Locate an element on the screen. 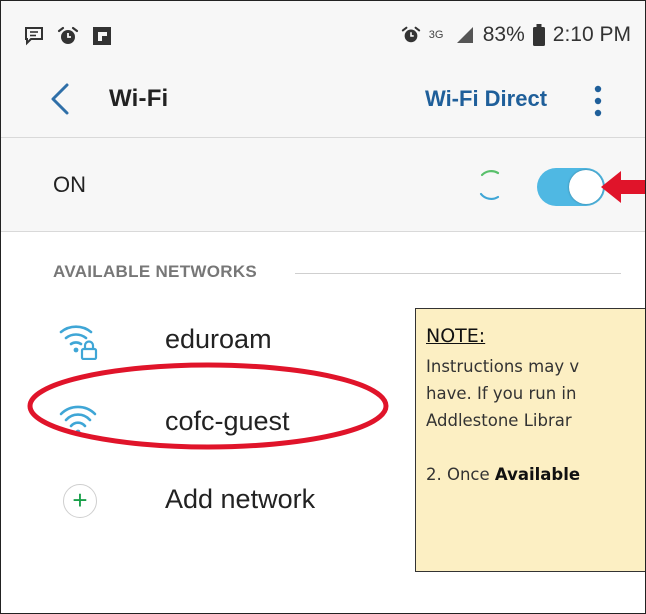 The image size is (646, 614). section-divider is located at coordinates (458, 273).